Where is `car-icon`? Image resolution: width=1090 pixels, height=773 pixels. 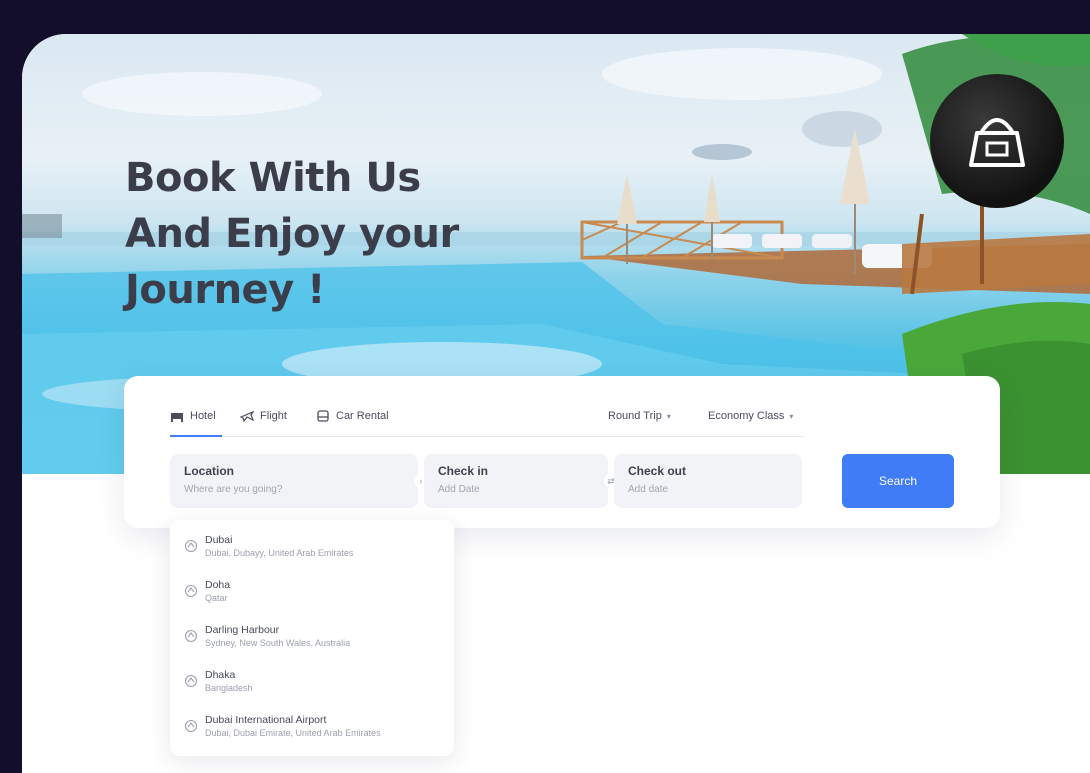 car-icon is located at coordinates (323, 416).